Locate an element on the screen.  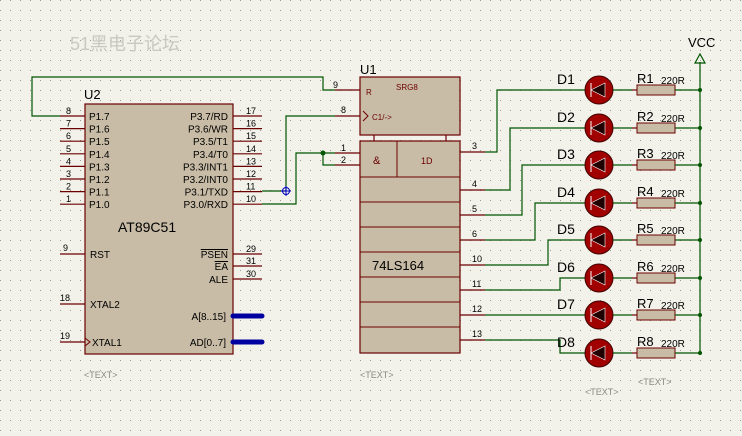
led-ref: D6 is located at coordinates (566, 267).